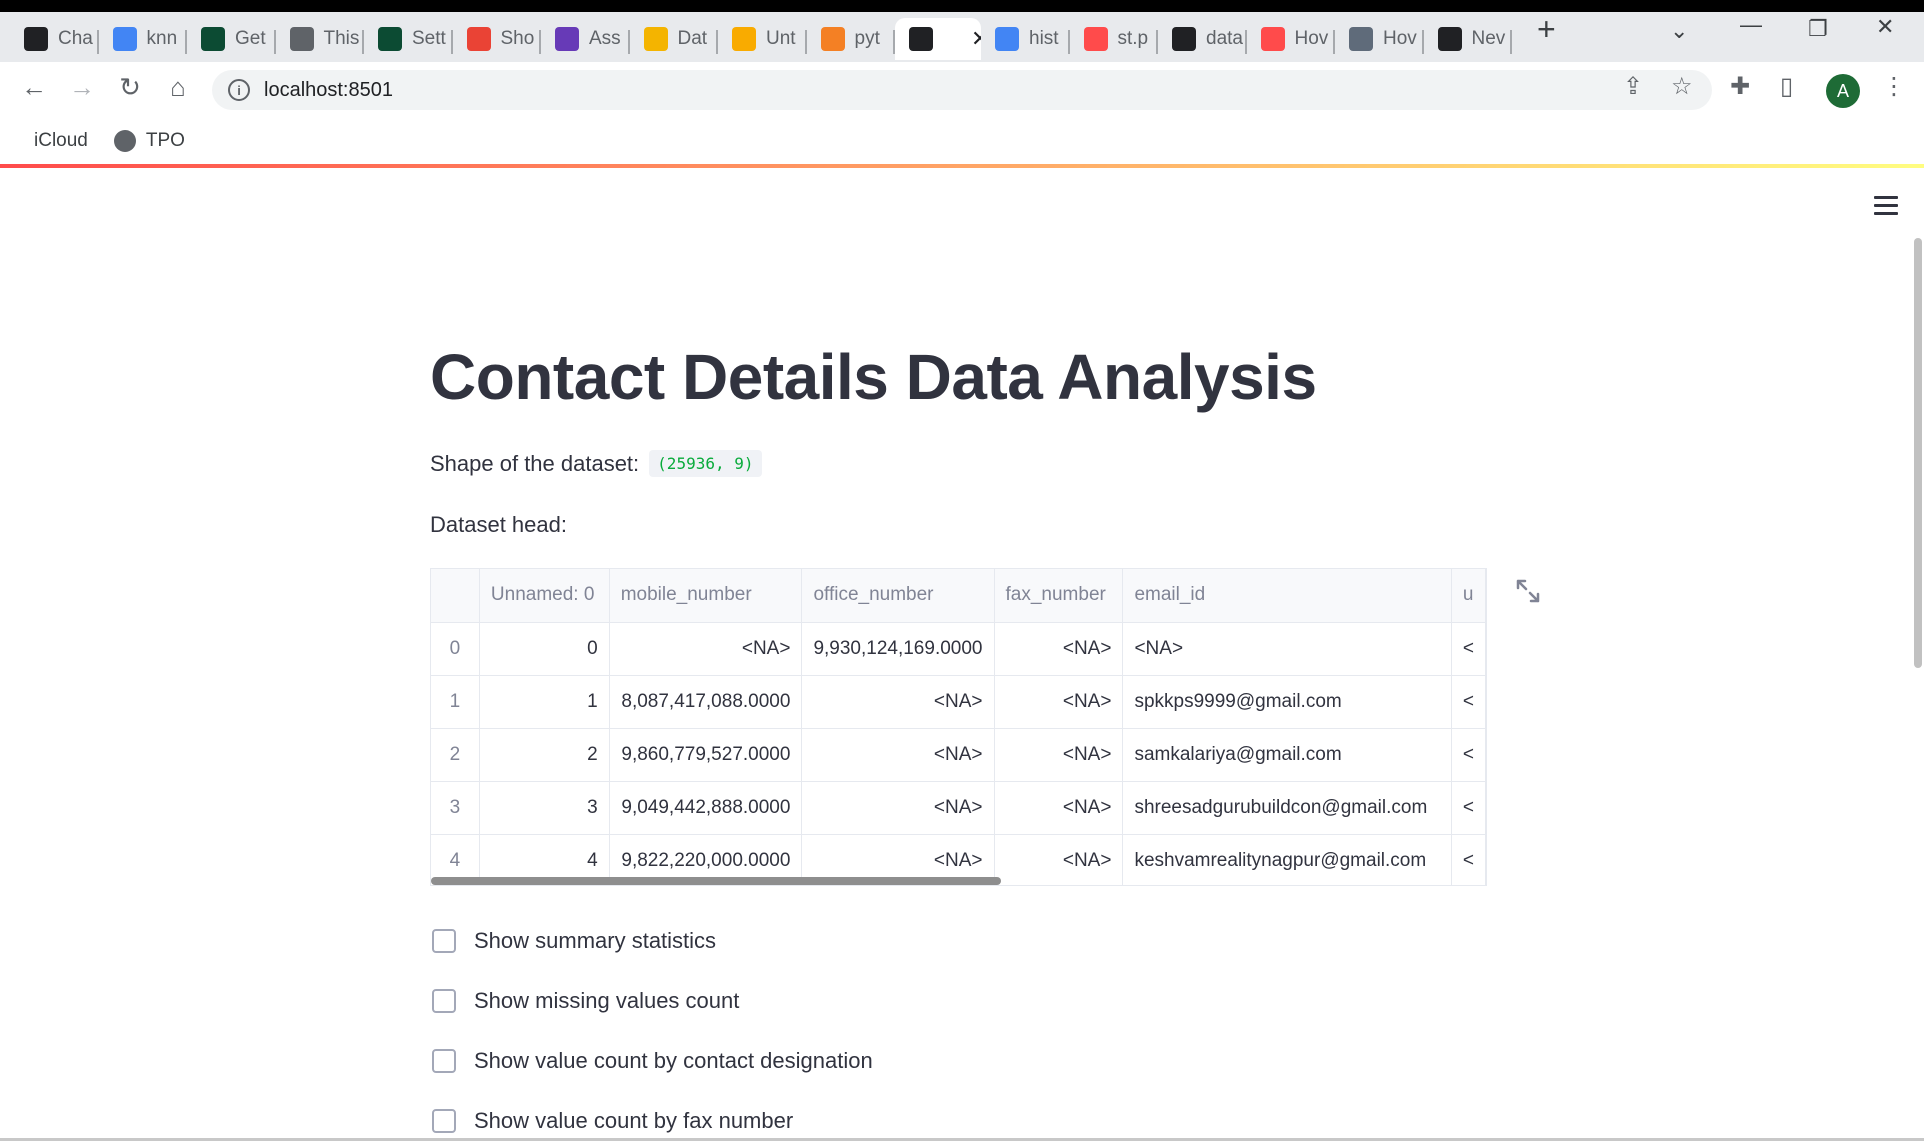 This screenshot has width=1924, height=1141. I want to click on row-index: 0, so click(455, 649).